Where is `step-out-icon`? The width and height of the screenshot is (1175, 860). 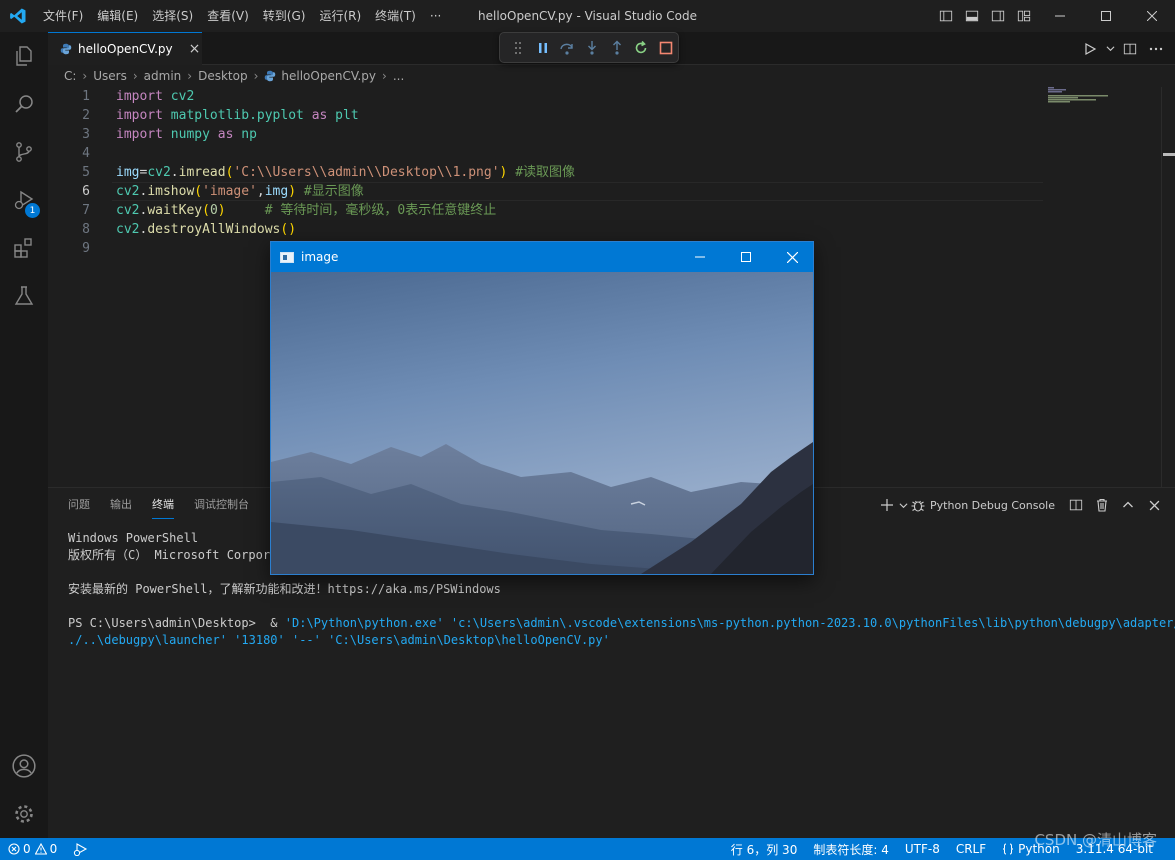
step-out-icon is located at coordinates (616, 48).